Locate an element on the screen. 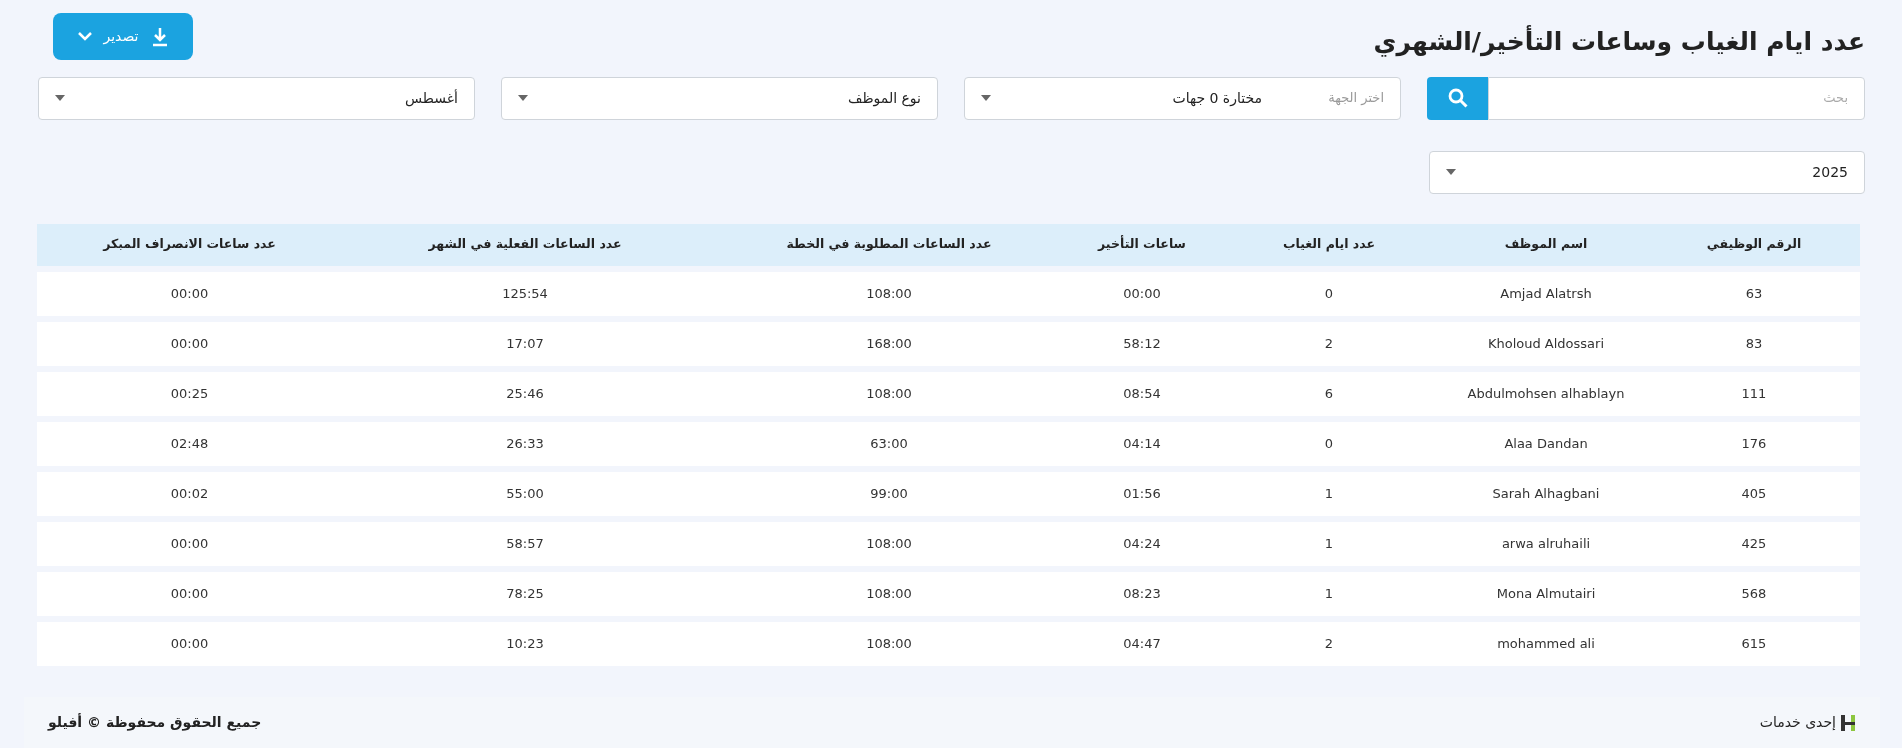  search-button is located at coordinates (1457, 98).